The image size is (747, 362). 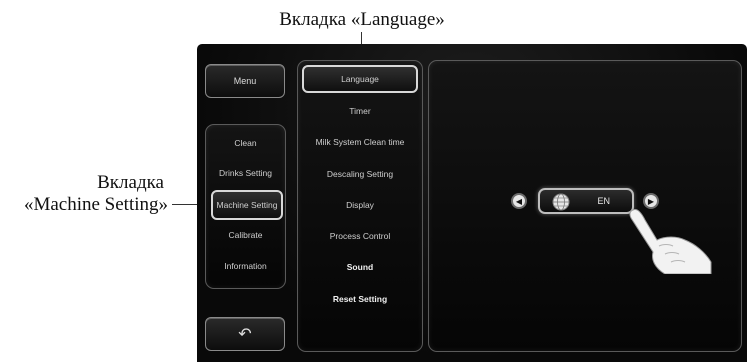 I want to click on pointing-hand-icon, so click(x=670, y=241).